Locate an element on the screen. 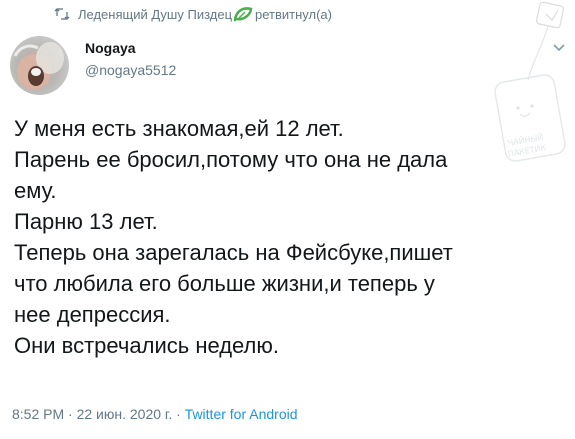 This screenshot has height=439, width=575. tweet-line: Парень ее бросил,потому что она не дала is located at coordinates (231, 159).